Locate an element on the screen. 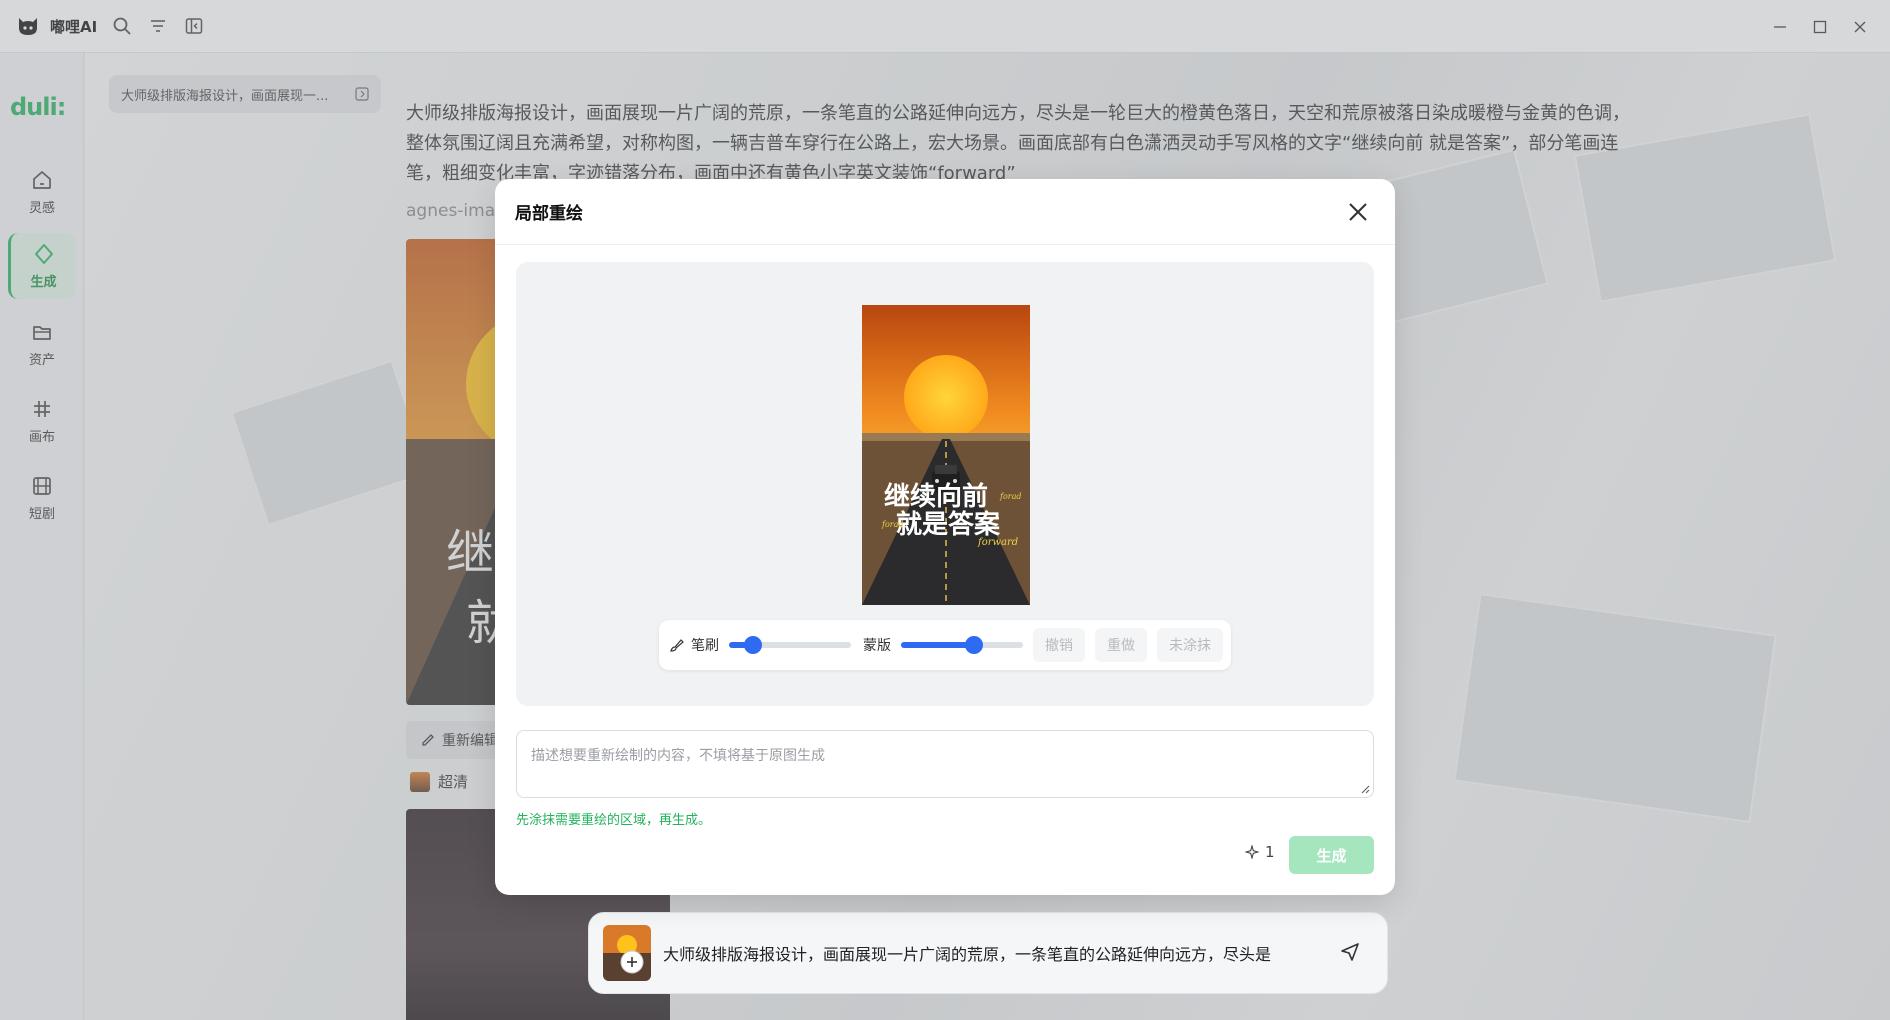 The width and height of the screenshot is (1890, 1020). repaint-prompt-placeholder: 描述想要重新绘制的内容，不填将基于原图生成 is located at coordinates (678, 756).